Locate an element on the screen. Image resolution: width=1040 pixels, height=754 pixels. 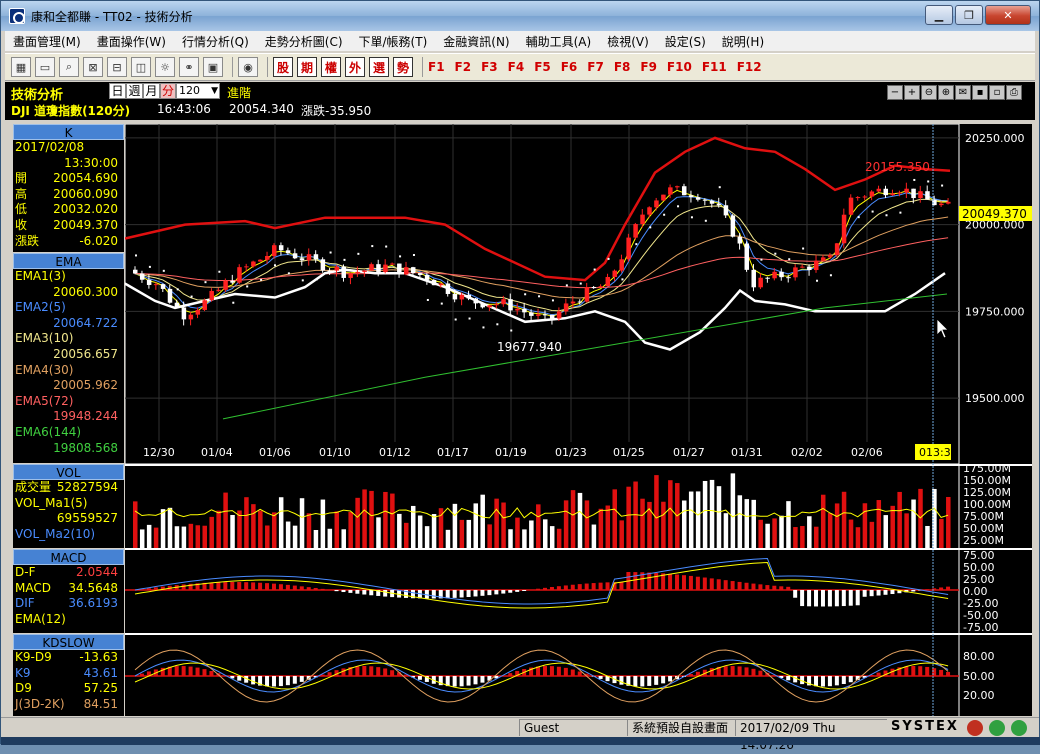
period-month-button: 月 is located at coordinates (151, 91).